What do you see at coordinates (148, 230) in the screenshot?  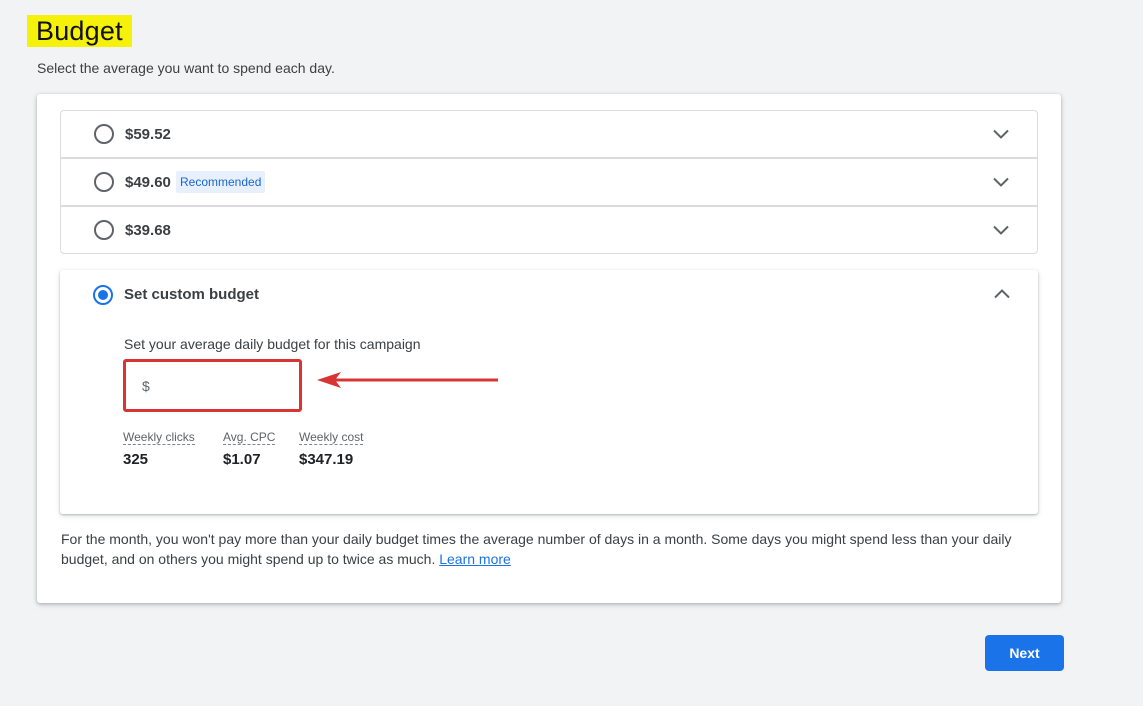 I see `budget-option-label: $39.68` at bounding box center [148, 230].